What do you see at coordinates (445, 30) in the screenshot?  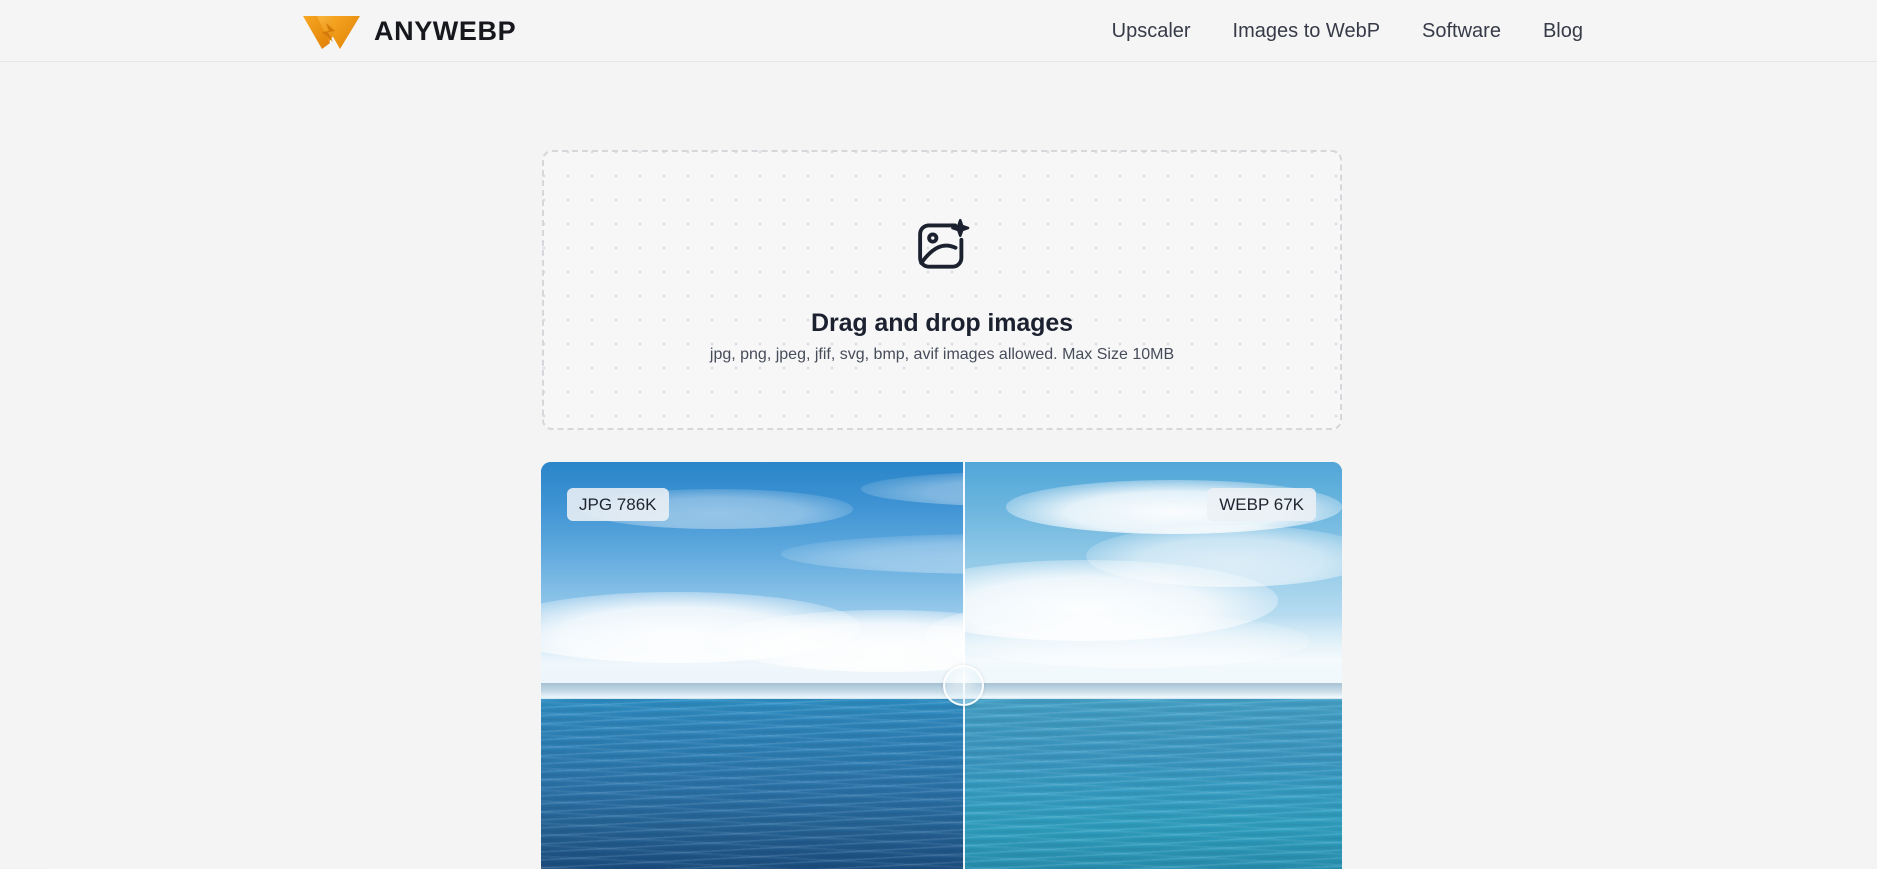 I see `brand-name: ANYWEBP` at bounding box center [445, 30].